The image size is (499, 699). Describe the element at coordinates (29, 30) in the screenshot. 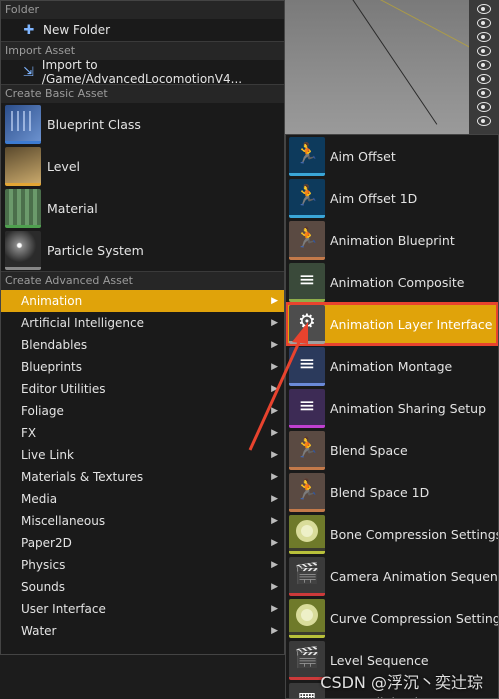

I see `new-folder-icon: ✚` at that location.